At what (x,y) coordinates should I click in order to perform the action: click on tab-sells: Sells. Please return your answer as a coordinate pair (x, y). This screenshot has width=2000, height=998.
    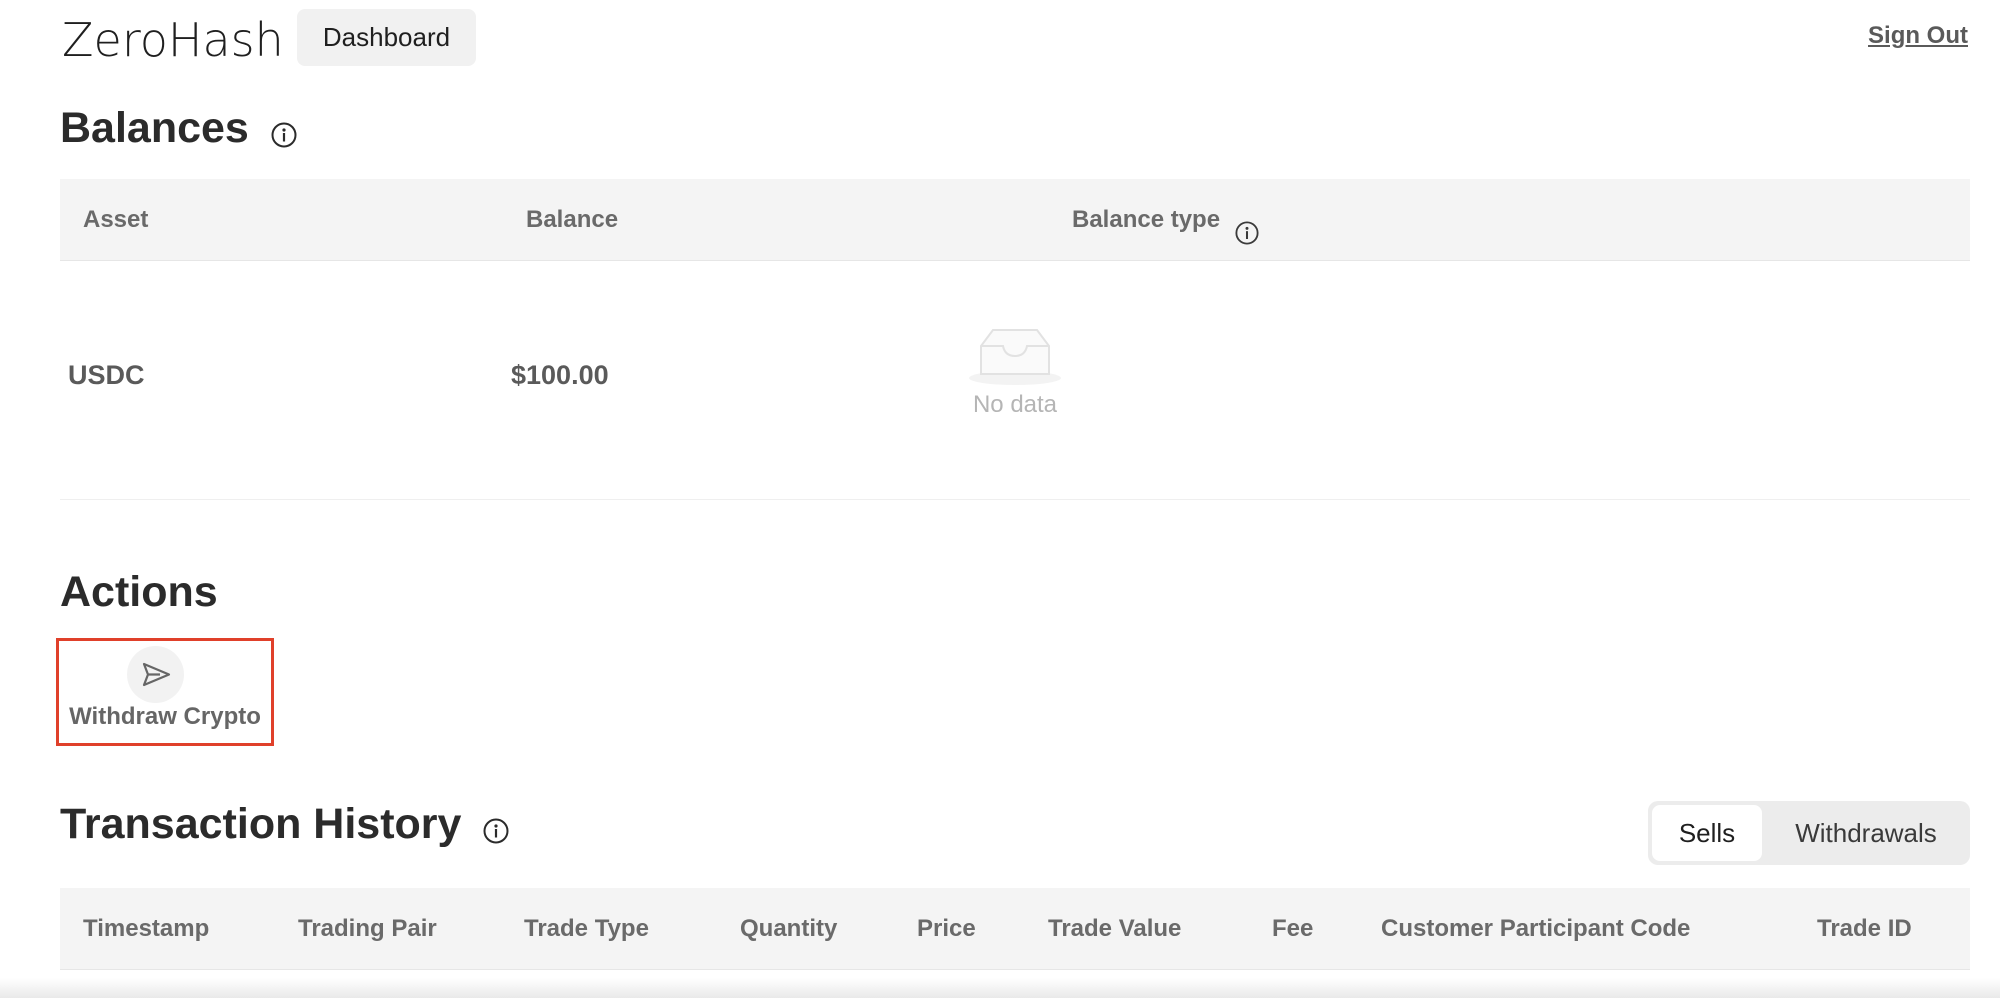
    Looking at the image, I should click on (1707, 833).